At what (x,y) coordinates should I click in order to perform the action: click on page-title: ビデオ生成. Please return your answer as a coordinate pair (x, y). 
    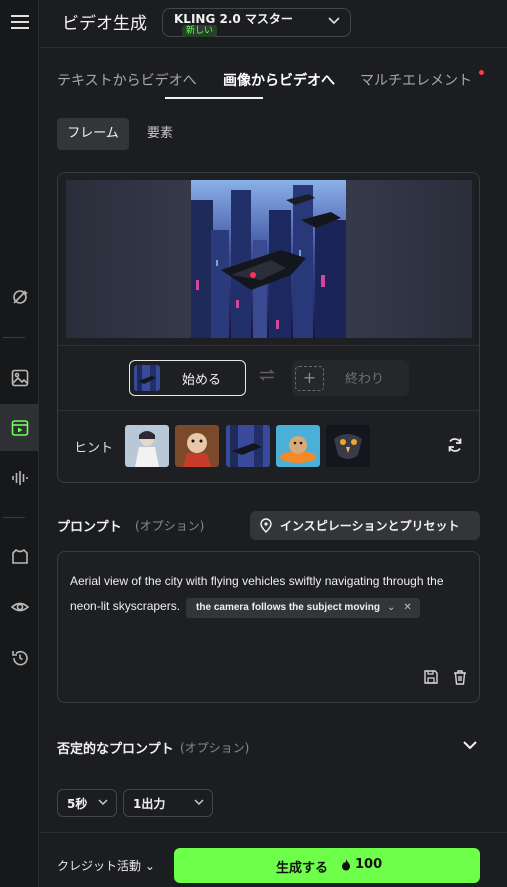
    Looking at the image, I should click on (104, 24).